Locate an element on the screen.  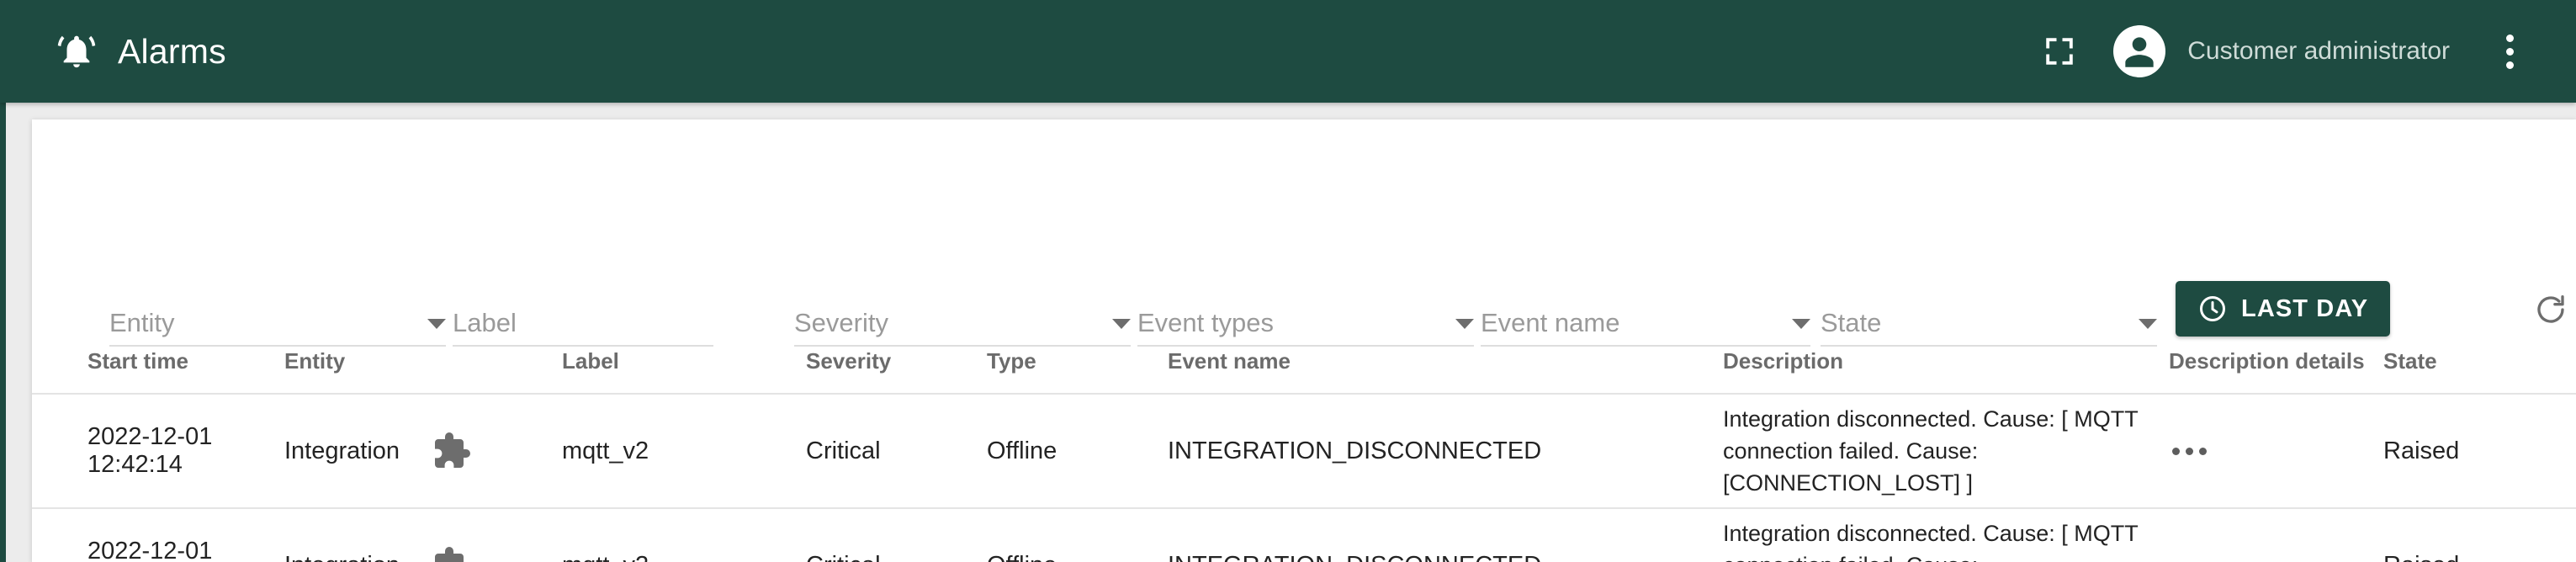
refresh-icon is located at coordinates (2550, 309).